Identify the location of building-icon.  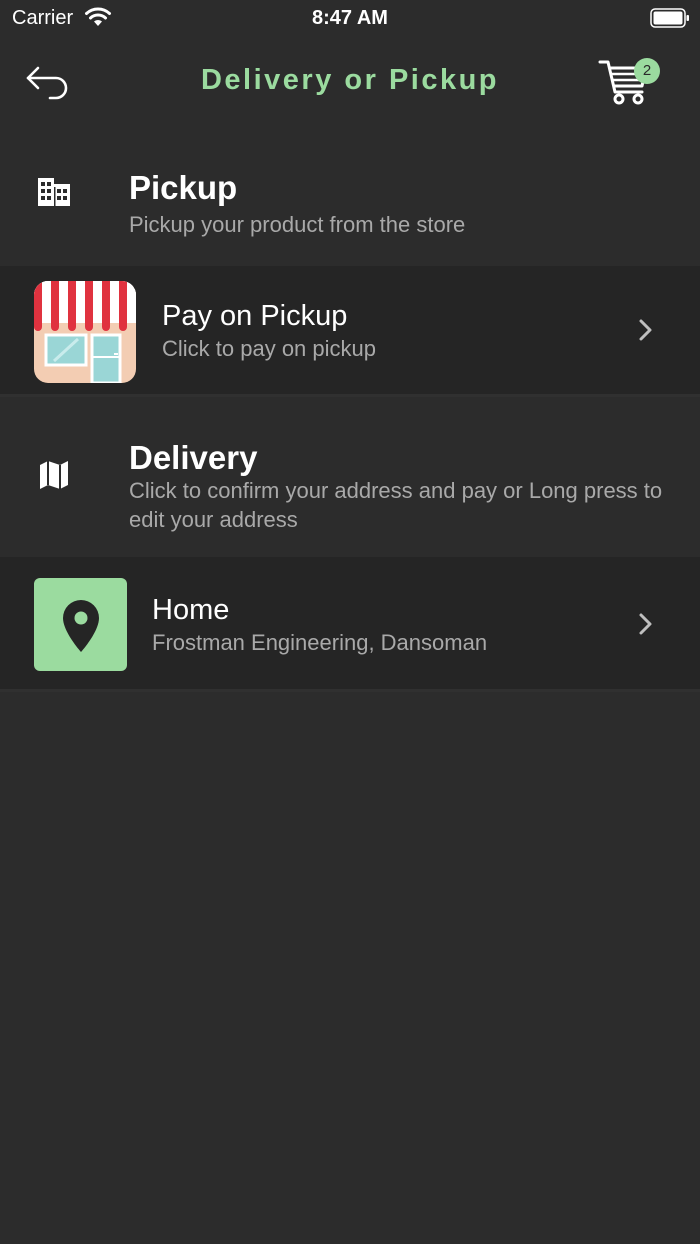
(54, 192).